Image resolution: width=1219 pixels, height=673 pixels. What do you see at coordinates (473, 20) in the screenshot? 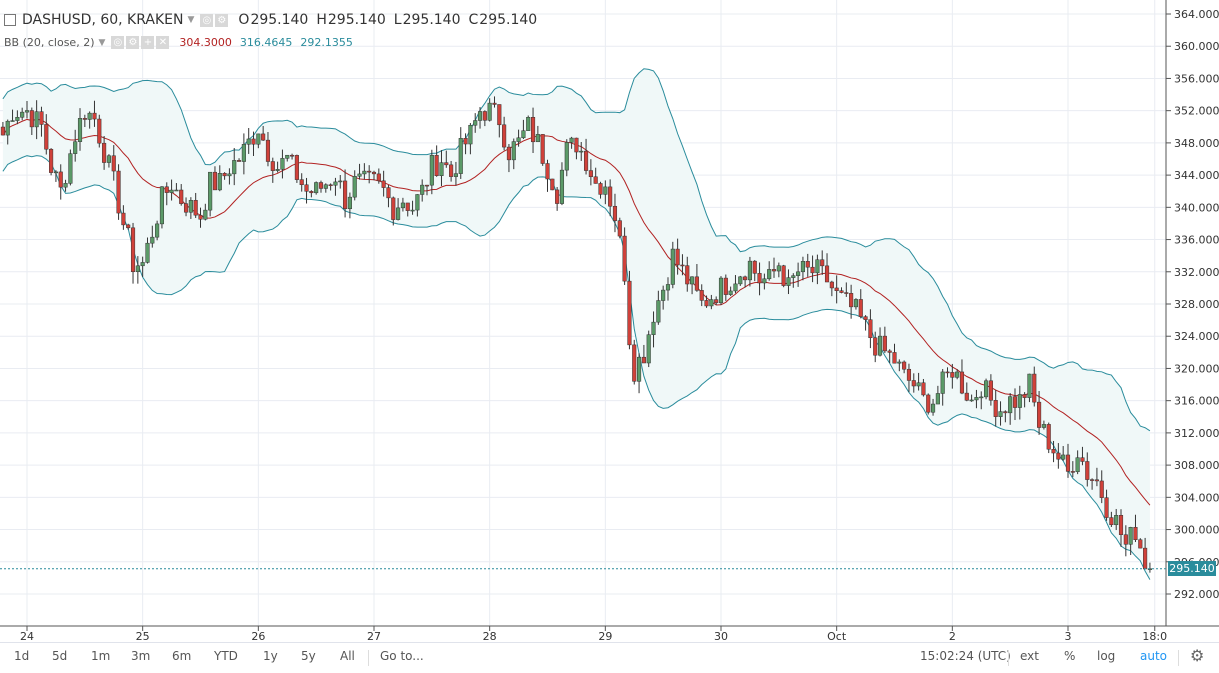
I see `ohlc-close-label: C` at bounding box center [473, 20].